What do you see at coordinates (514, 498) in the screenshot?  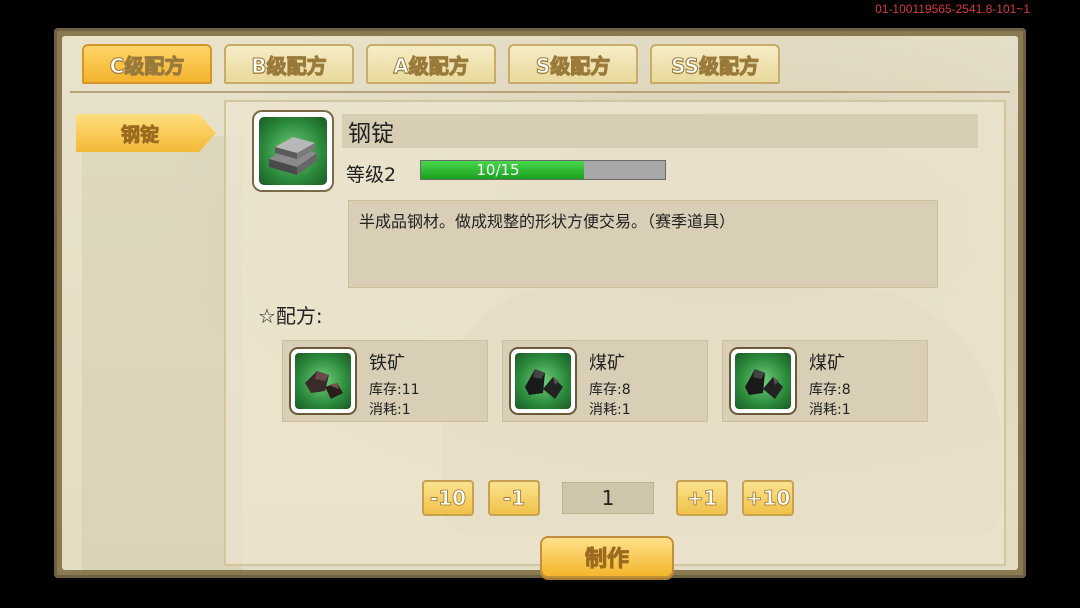 I see `minus-1-button: -1` at bounding box center [514, 498].